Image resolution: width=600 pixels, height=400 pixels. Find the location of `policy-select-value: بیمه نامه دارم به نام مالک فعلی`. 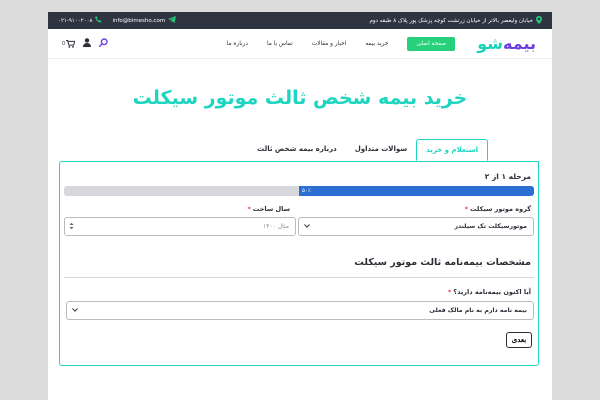

policy-select-value: بیمه نامه دارم به نام مالک فعلی is located at coordinates (478, 310).